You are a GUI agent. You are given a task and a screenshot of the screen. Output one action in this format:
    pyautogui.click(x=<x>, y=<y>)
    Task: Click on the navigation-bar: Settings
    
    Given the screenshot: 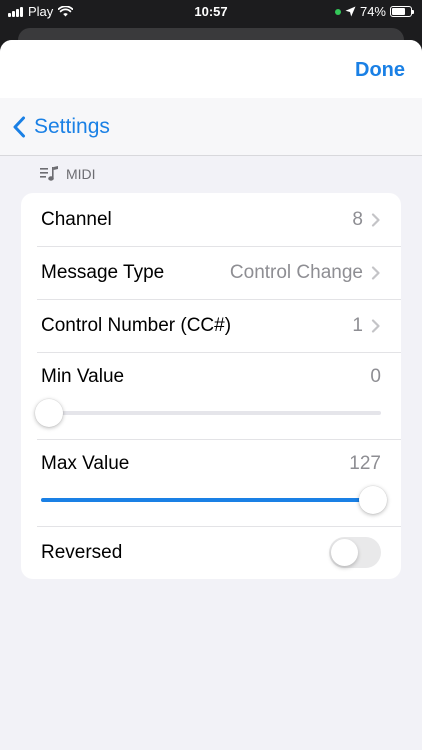 What is the action you would take?
    pyautogui.click(x=211, y=127)
    